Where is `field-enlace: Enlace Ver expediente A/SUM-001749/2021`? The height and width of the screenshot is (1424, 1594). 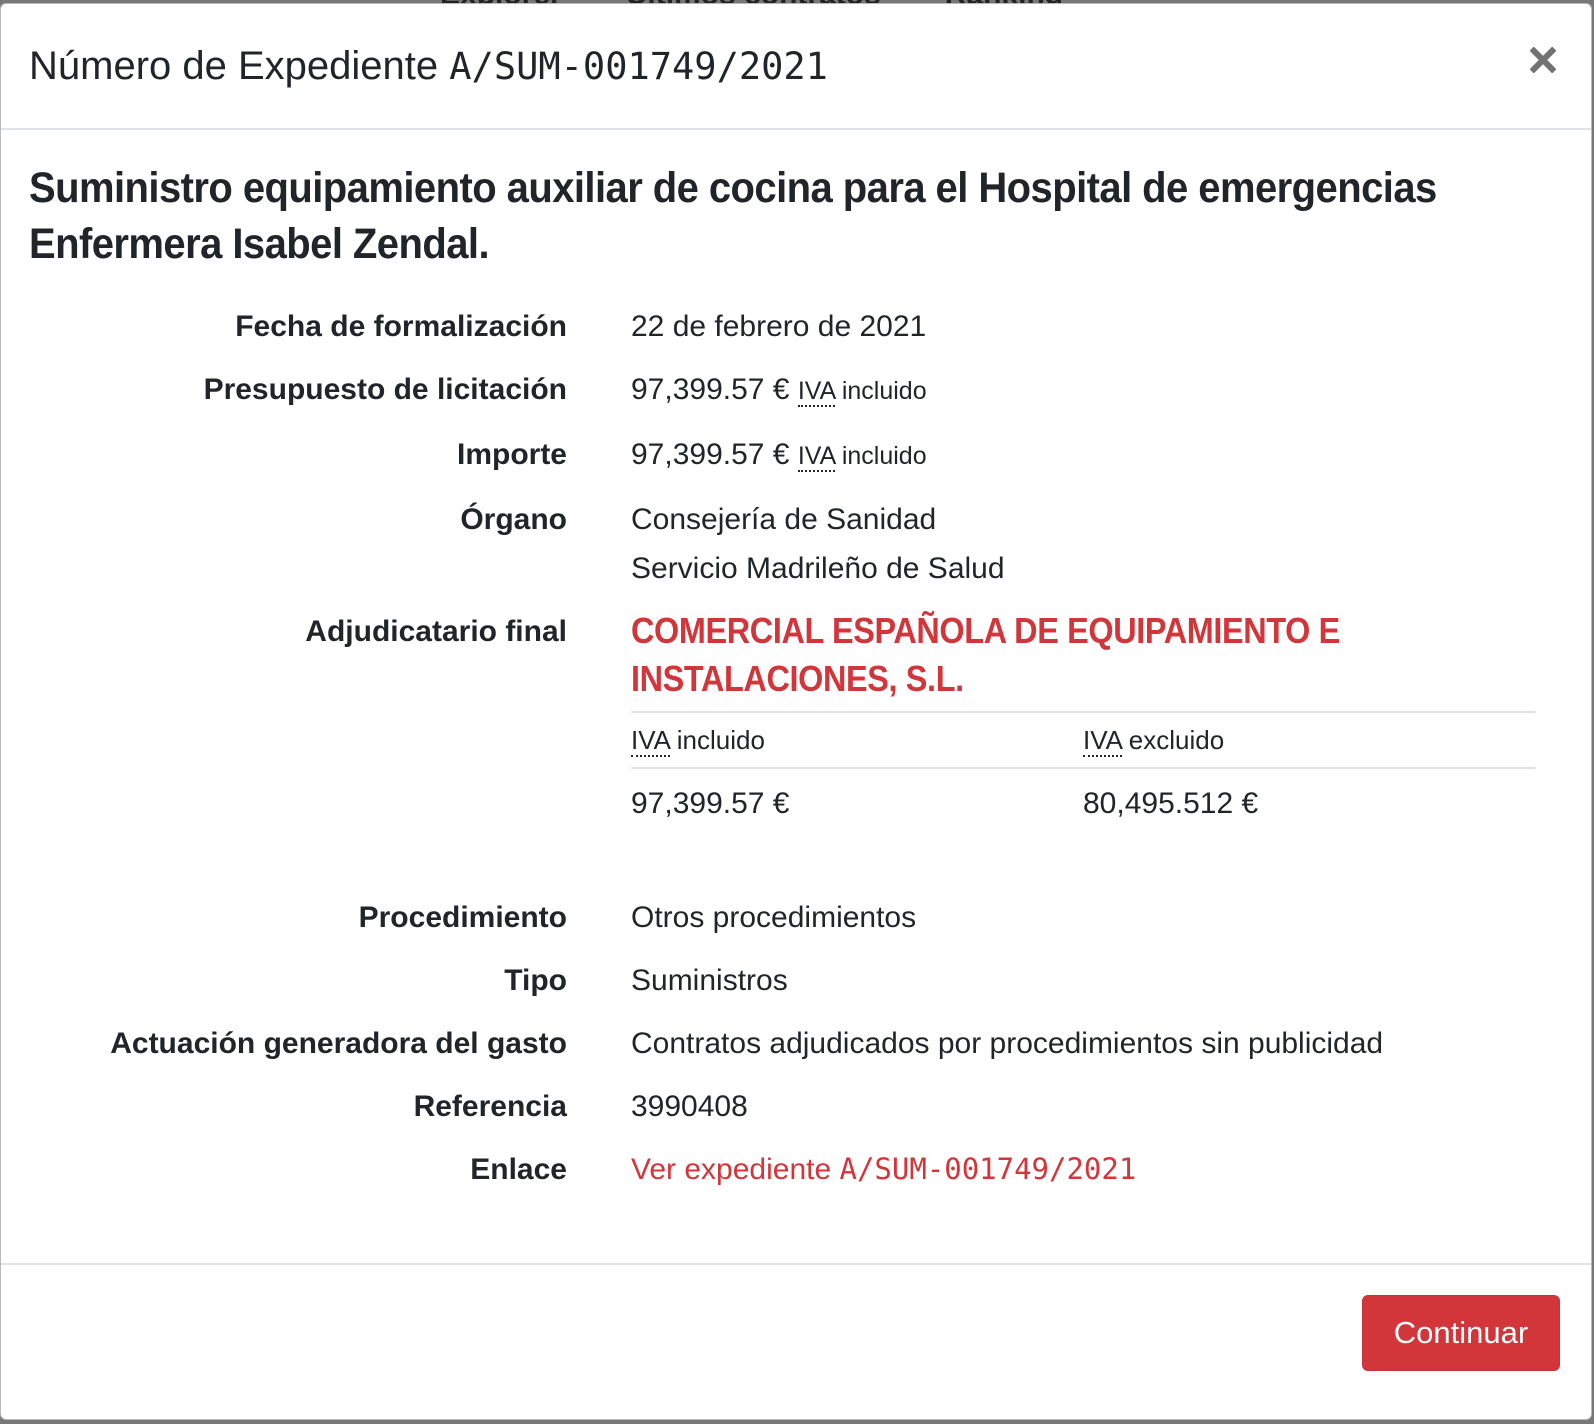
field-enlace: Enlace Ver expediente A/SUM-001749/2021 is located at coordinates (796, 1169).